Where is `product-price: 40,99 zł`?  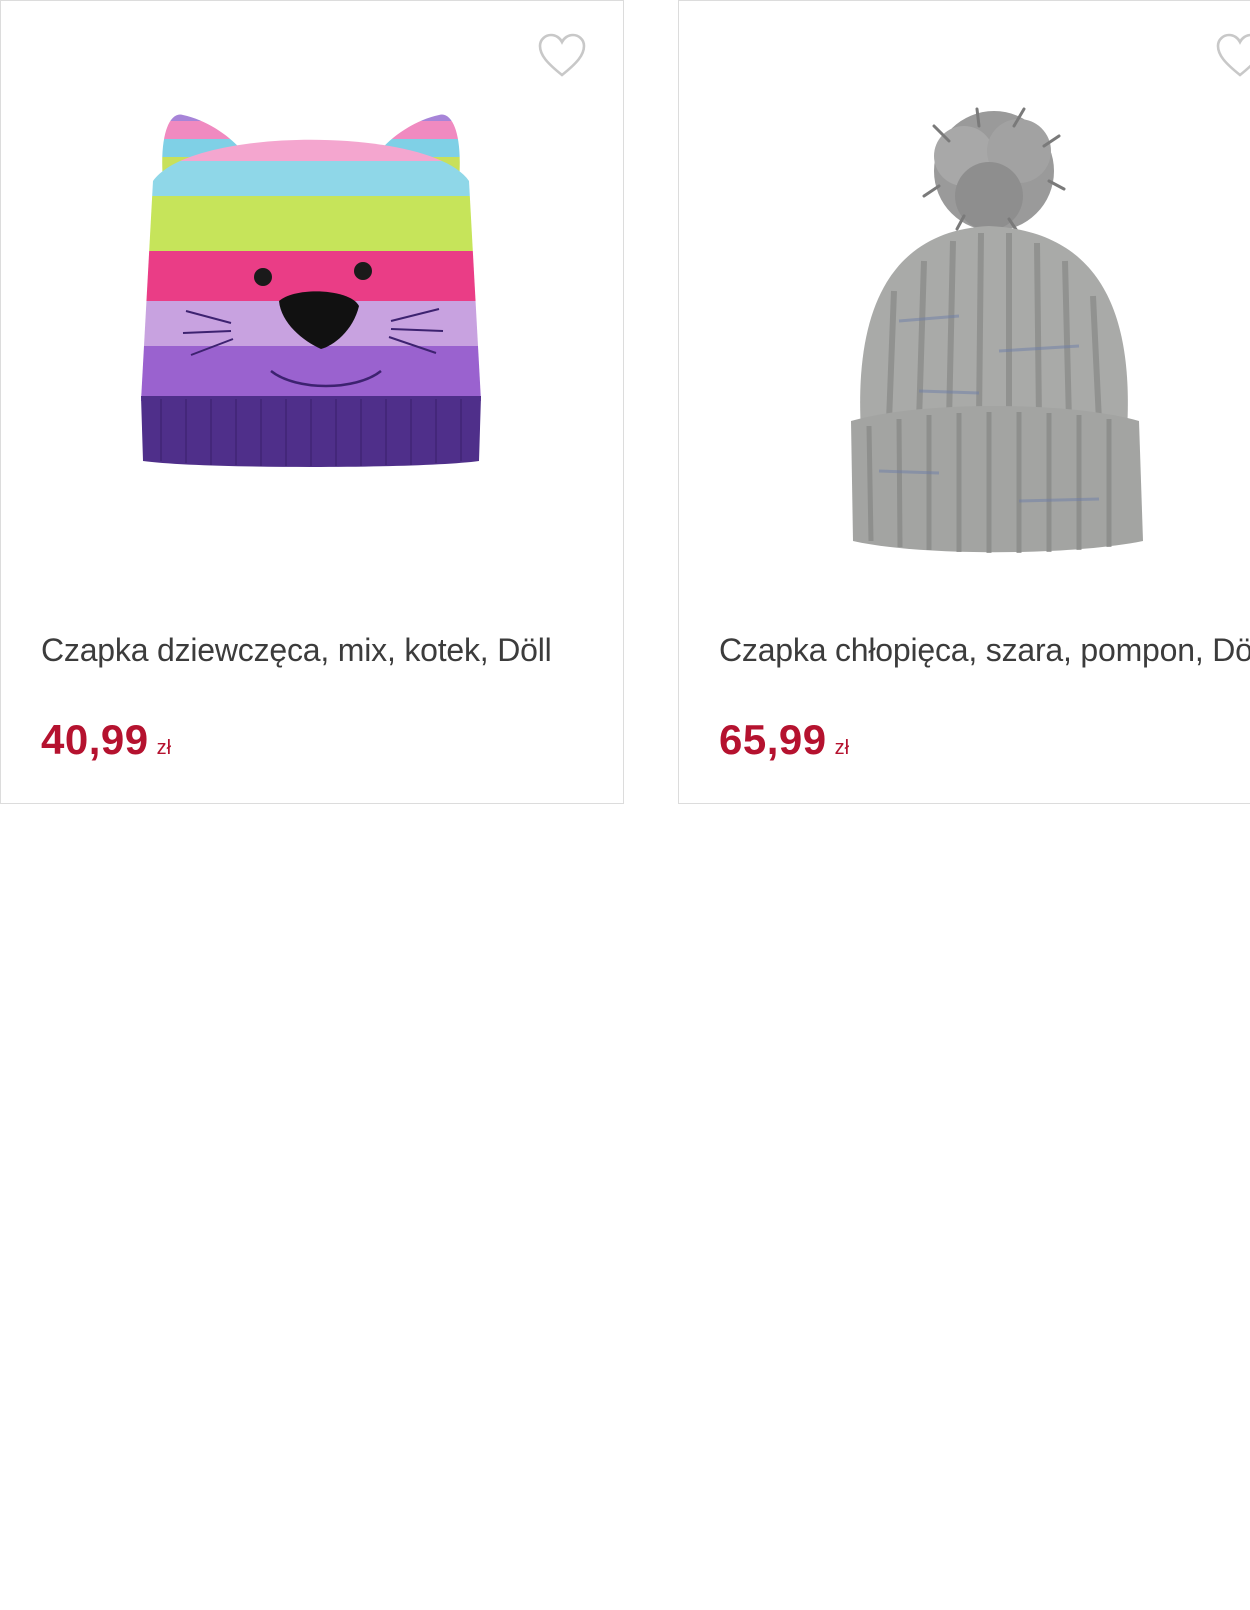
product-price: 40,99 zł is located at coordinates (106, 740).